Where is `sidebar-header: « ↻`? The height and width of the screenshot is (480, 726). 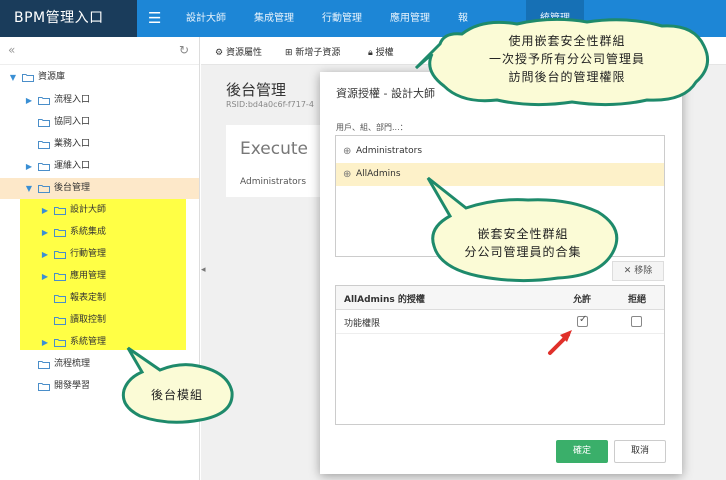 sidebar-header: « ↻ is located at coordinates (99, 51).